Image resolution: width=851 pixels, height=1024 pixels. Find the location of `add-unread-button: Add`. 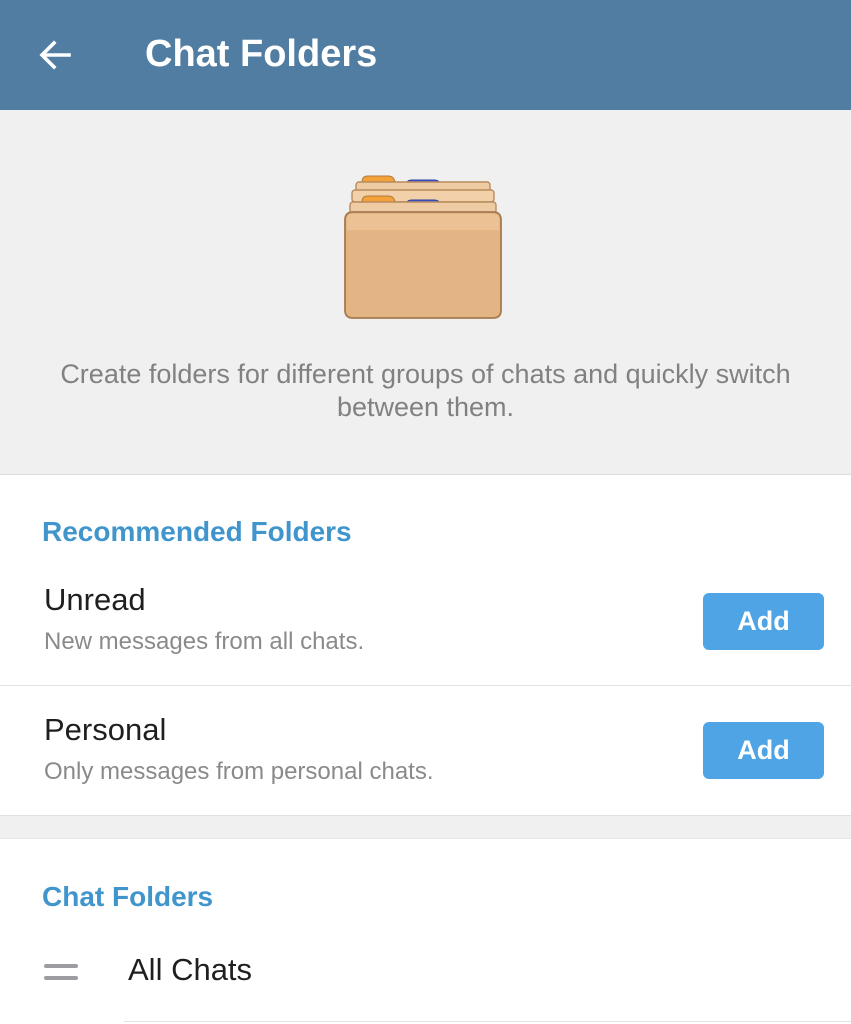

add-unread-button: Add is located at coordinates (763, 621).